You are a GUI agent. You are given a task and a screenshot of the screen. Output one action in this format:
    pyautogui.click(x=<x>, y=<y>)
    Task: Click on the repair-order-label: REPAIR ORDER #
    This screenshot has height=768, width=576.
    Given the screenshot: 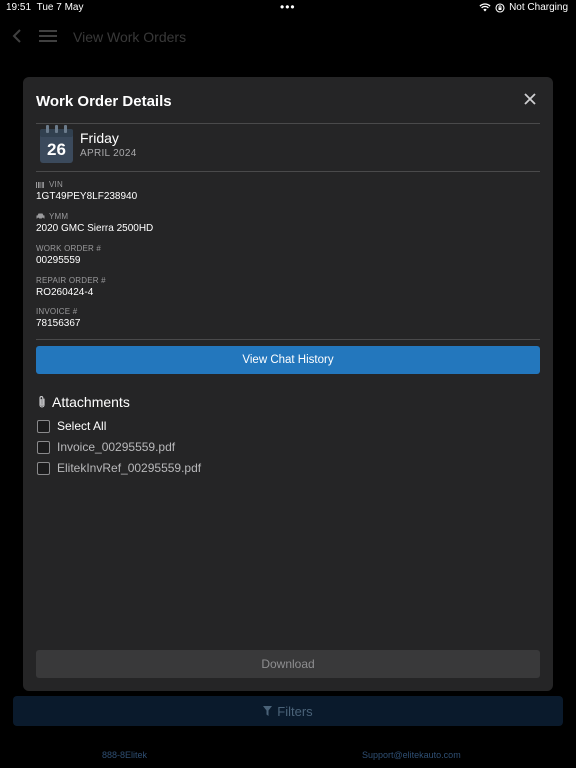 What is the action you would take?
    pyautogui.click(x=71, y=280)
    